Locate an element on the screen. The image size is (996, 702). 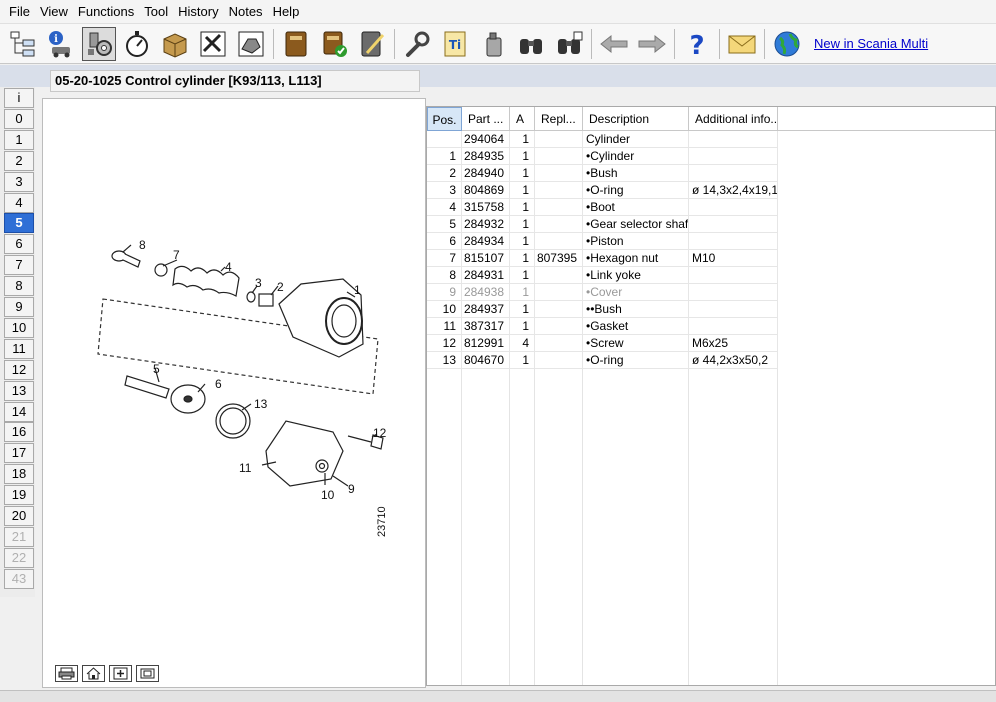
index-tab: 20 is located at coordinates (19, 516).